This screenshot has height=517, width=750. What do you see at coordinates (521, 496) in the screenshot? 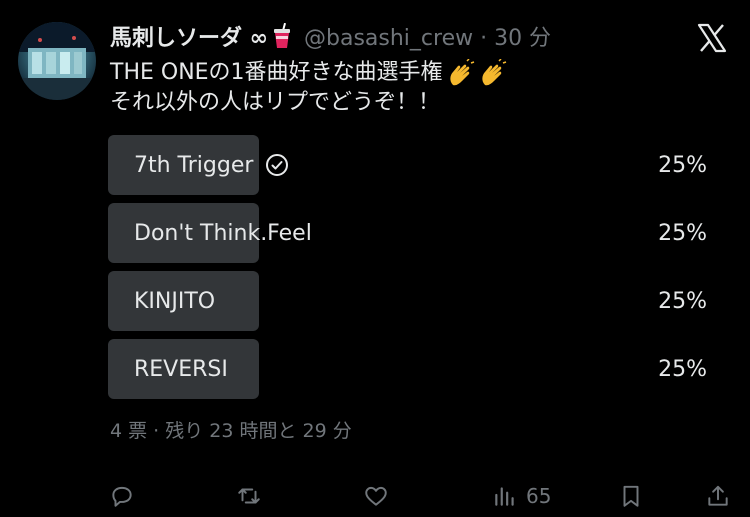
I see `views-button: 65` at bounding box center [521, 496].